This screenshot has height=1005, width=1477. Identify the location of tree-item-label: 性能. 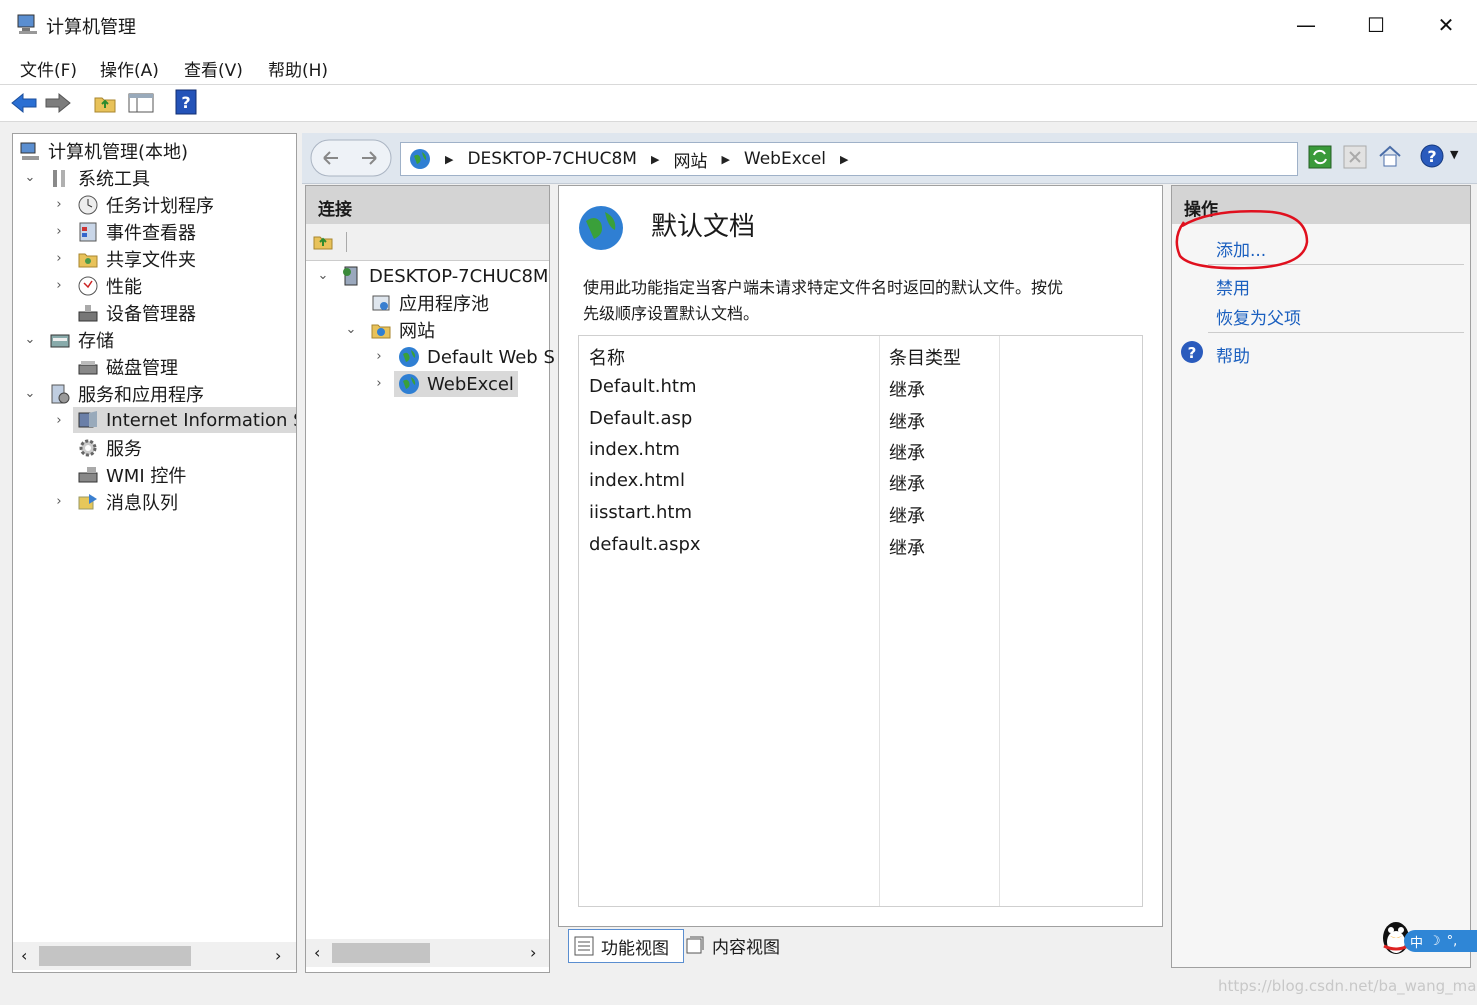
(124, 287).